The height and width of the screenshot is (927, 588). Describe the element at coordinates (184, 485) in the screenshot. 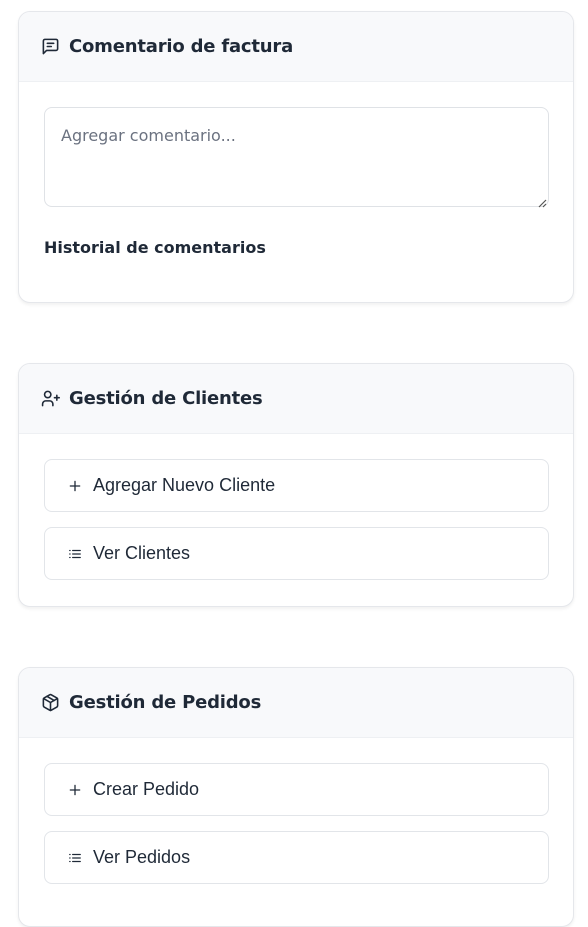

I see `add-new-client-label: Agregar Nuevo Cliente` at that location.